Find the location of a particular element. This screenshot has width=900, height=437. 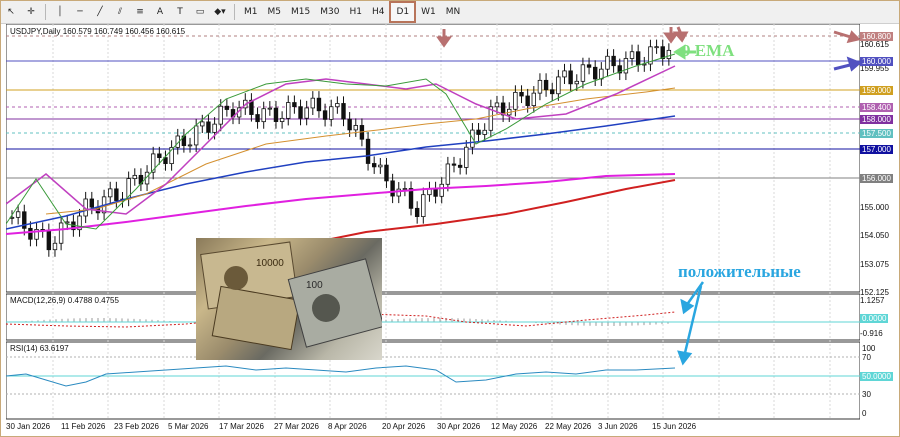

timeframe-m15: M15 is located at coordinates (300, 12).